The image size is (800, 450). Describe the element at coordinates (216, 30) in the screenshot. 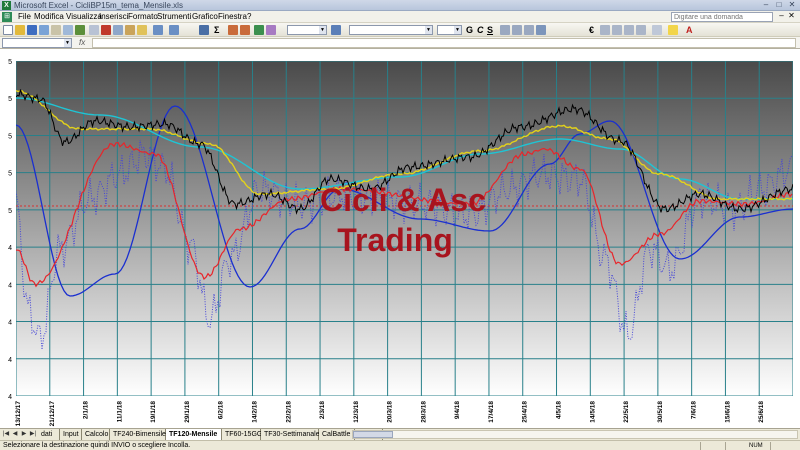

I see `autosum-icon: Σ` at that location.